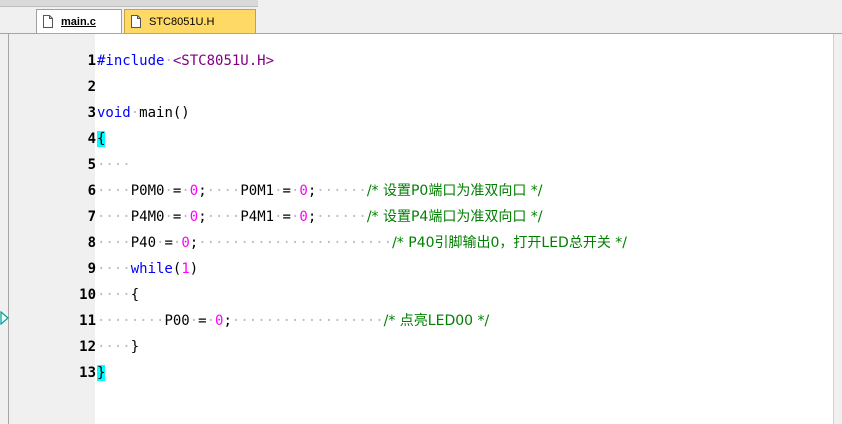 Image resolution: width=842 pixels, height=424 pixels. What do you see at coordinates (91, 87) in the screenshot?
I see `line-number: 2` at bounding box center [91, 87].